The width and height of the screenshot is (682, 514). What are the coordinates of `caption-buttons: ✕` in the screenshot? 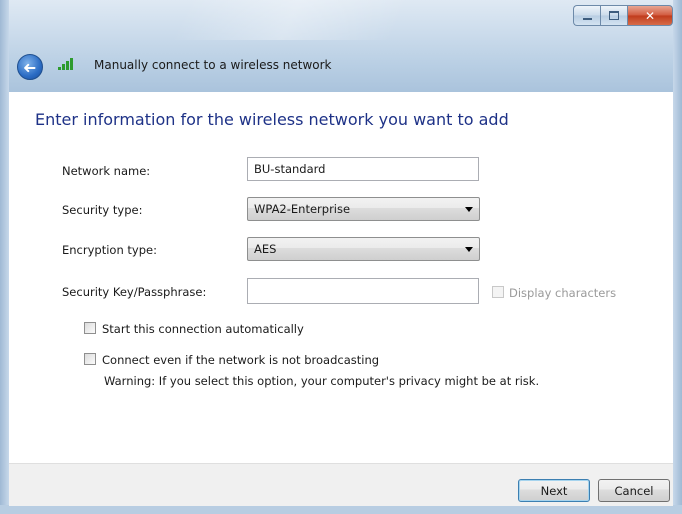 It's located at (623, 15).